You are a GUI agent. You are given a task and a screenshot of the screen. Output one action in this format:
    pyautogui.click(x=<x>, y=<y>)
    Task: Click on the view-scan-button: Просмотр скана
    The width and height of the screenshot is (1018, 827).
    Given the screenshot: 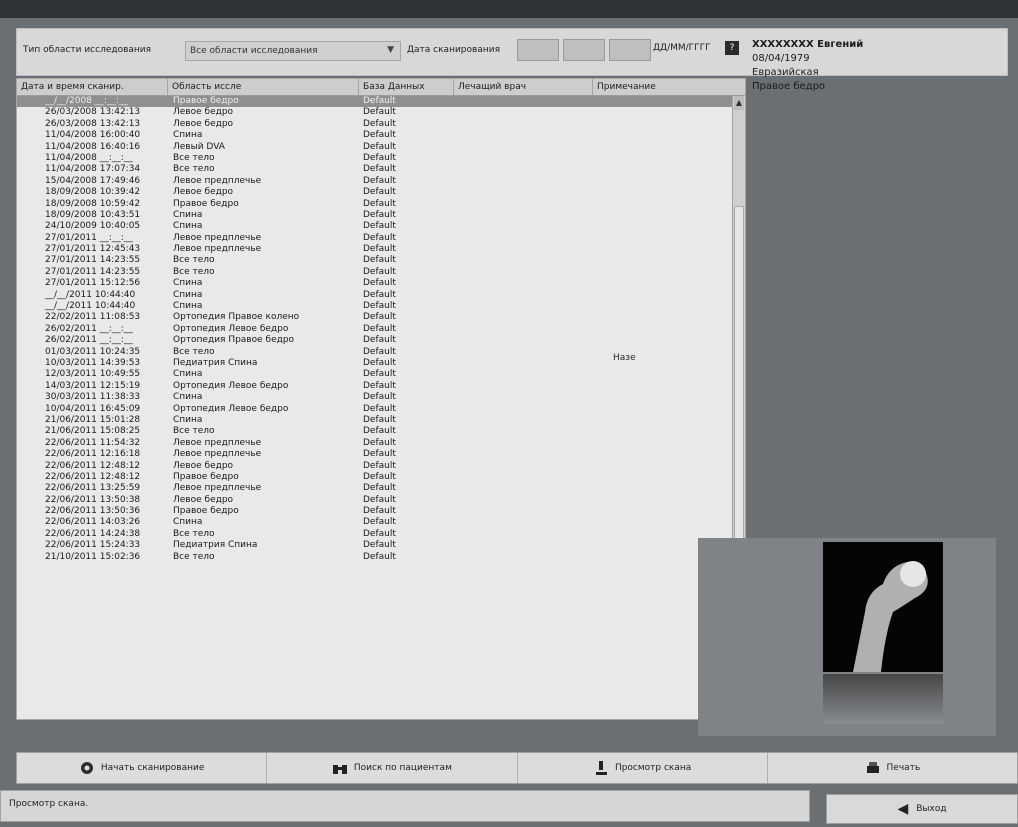 What is the action you would take?
    pyautogui.click(x=643, y=768)
    